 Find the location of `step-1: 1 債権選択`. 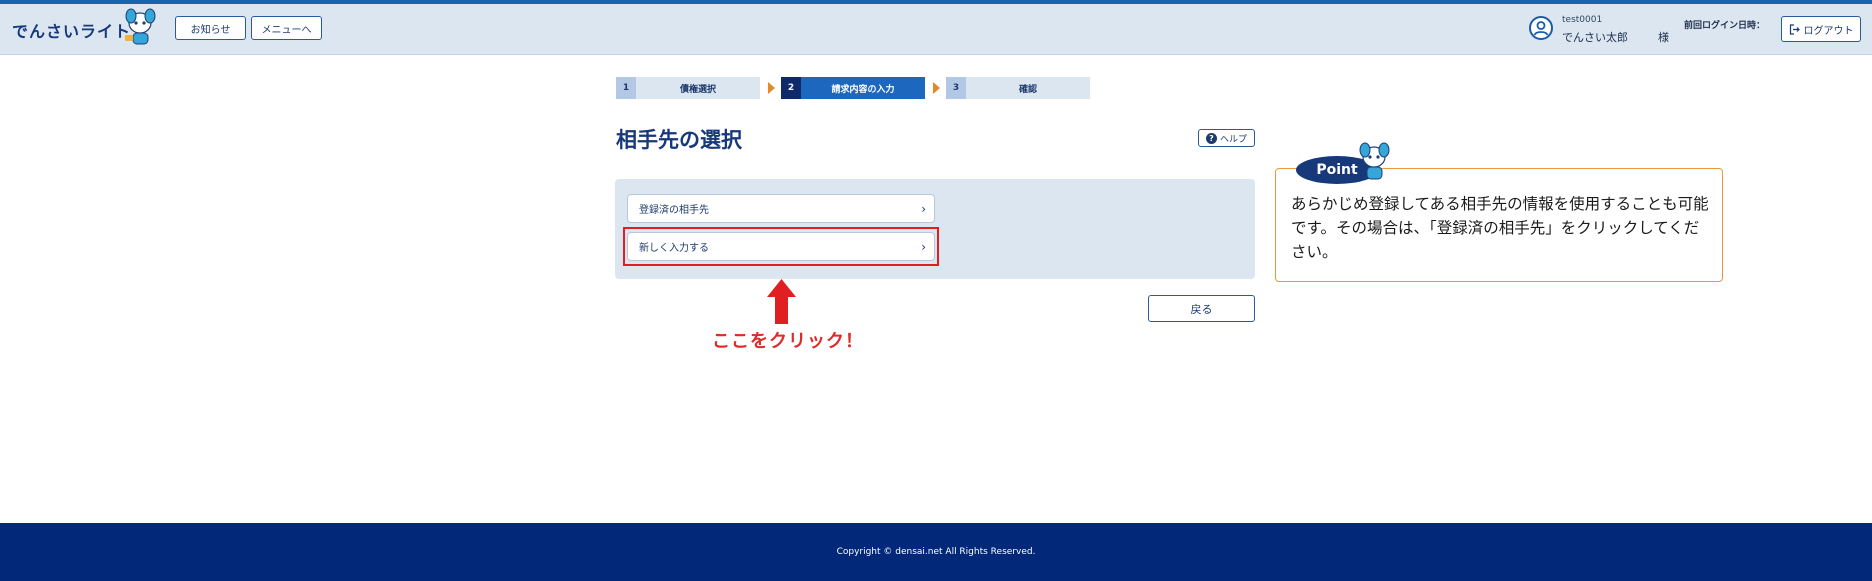

step-1: 1 債権選択 is located at coordinates (688, 88).